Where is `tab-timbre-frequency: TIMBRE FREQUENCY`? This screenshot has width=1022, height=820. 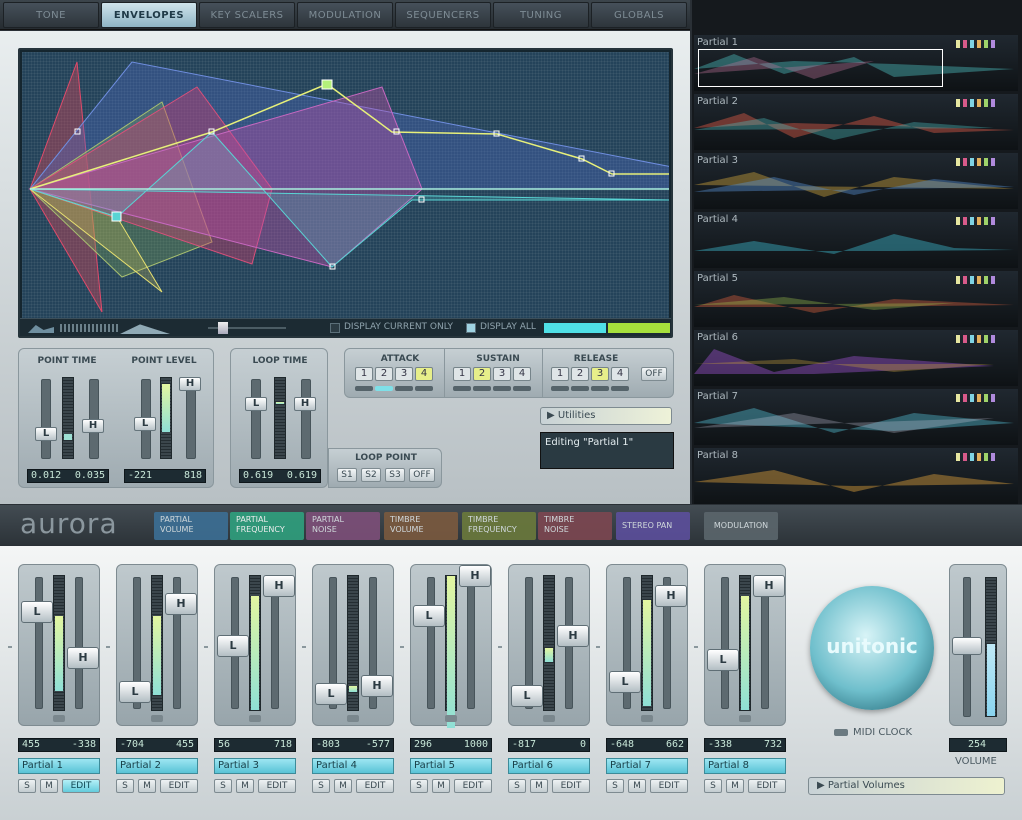 tab-timbre-frequency: TIMBRE FREQUENCY is located at coordinates (499, 526).